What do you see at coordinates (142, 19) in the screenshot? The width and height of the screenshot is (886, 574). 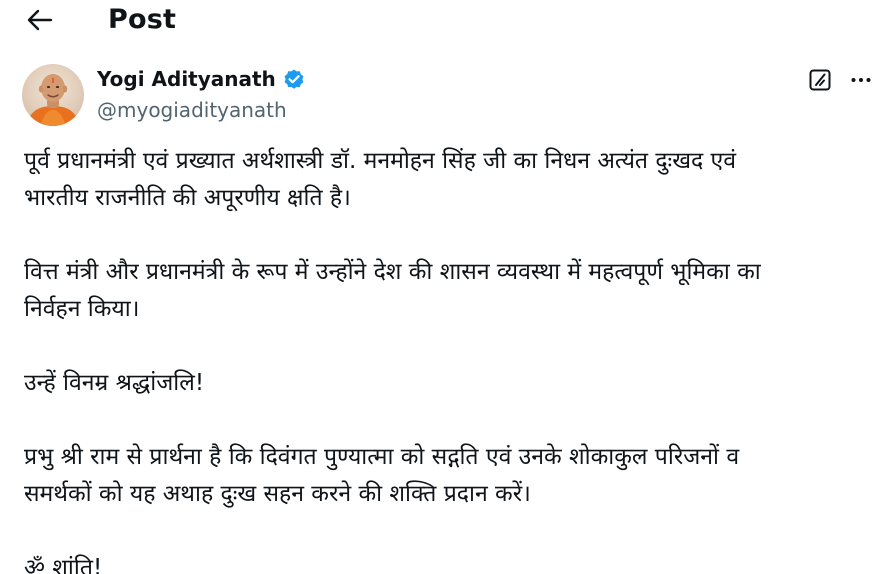 I see `page-title: Post` at bounding box center [142, 19].